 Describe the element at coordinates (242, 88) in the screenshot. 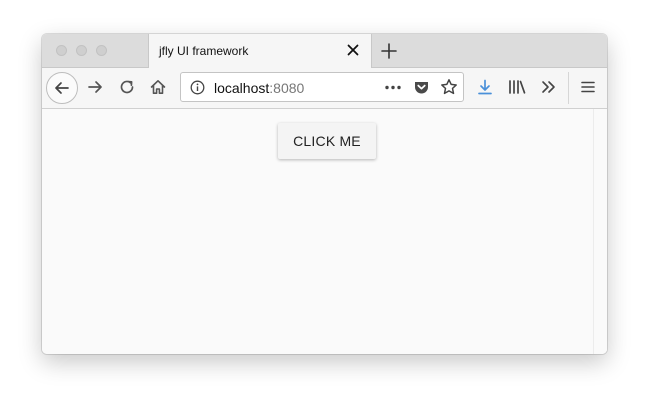

I see `url-host: localhost` at that location.